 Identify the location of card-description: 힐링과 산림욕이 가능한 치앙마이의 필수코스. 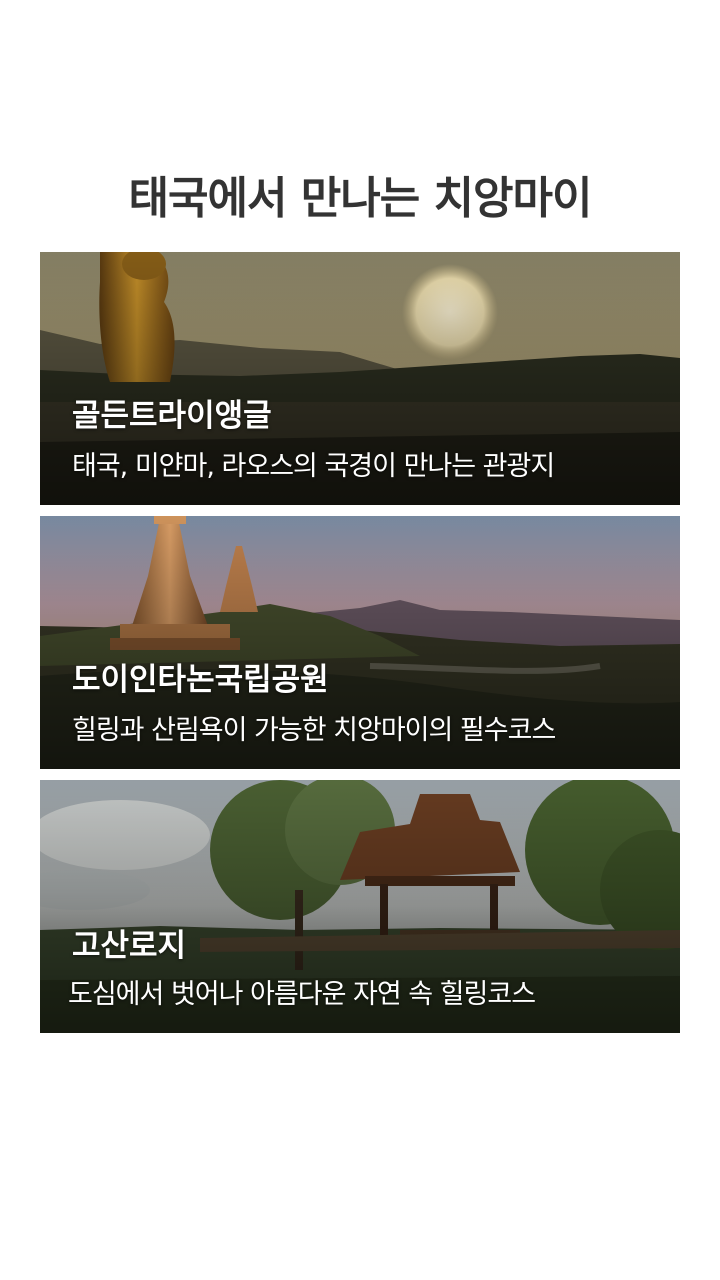
(314, 730).